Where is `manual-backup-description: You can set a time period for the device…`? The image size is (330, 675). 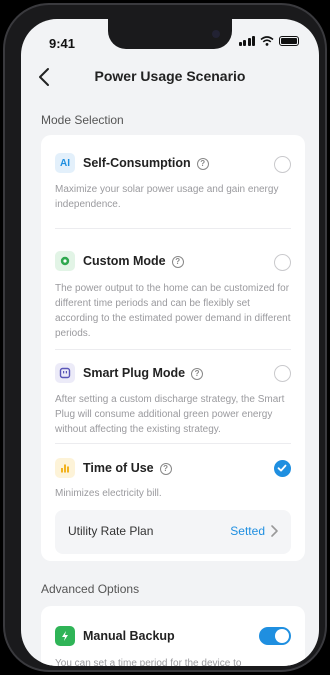
manual-backup-description: You can set a time period for the device… is located at coordinates (148, 662).